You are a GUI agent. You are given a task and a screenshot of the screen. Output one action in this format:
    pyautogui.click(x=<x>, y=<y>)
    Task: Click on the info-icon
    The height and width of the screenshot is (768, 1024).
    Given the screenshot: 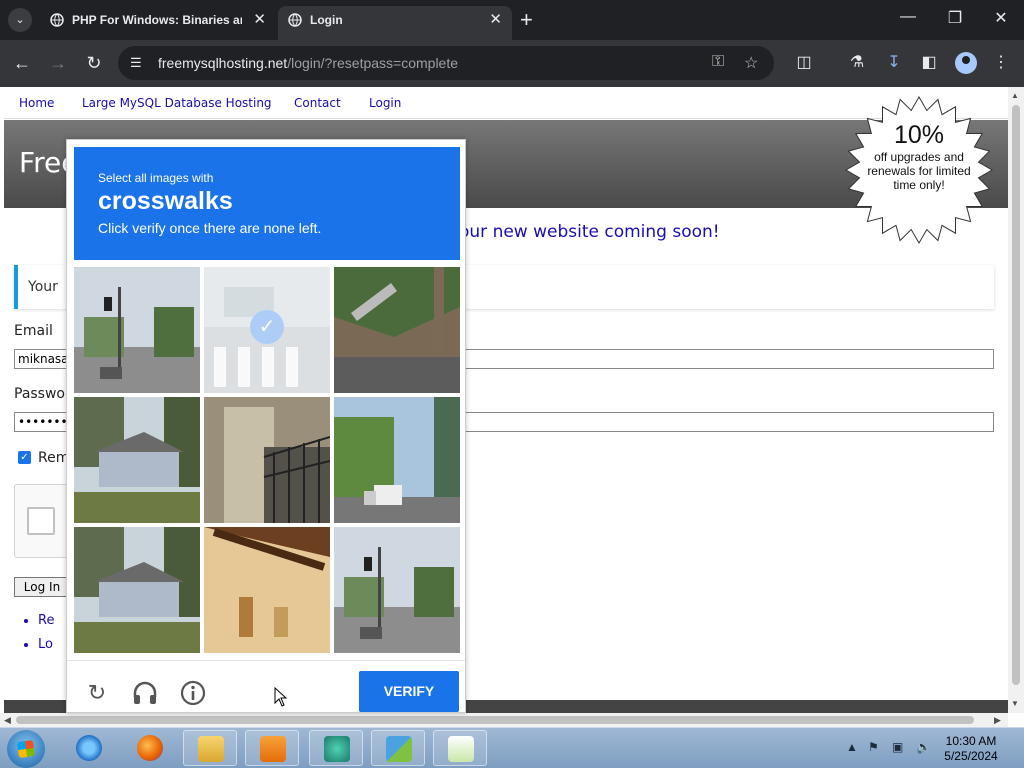 What is the action you would take?
    pyautogui.click(x=193, y=693)
    